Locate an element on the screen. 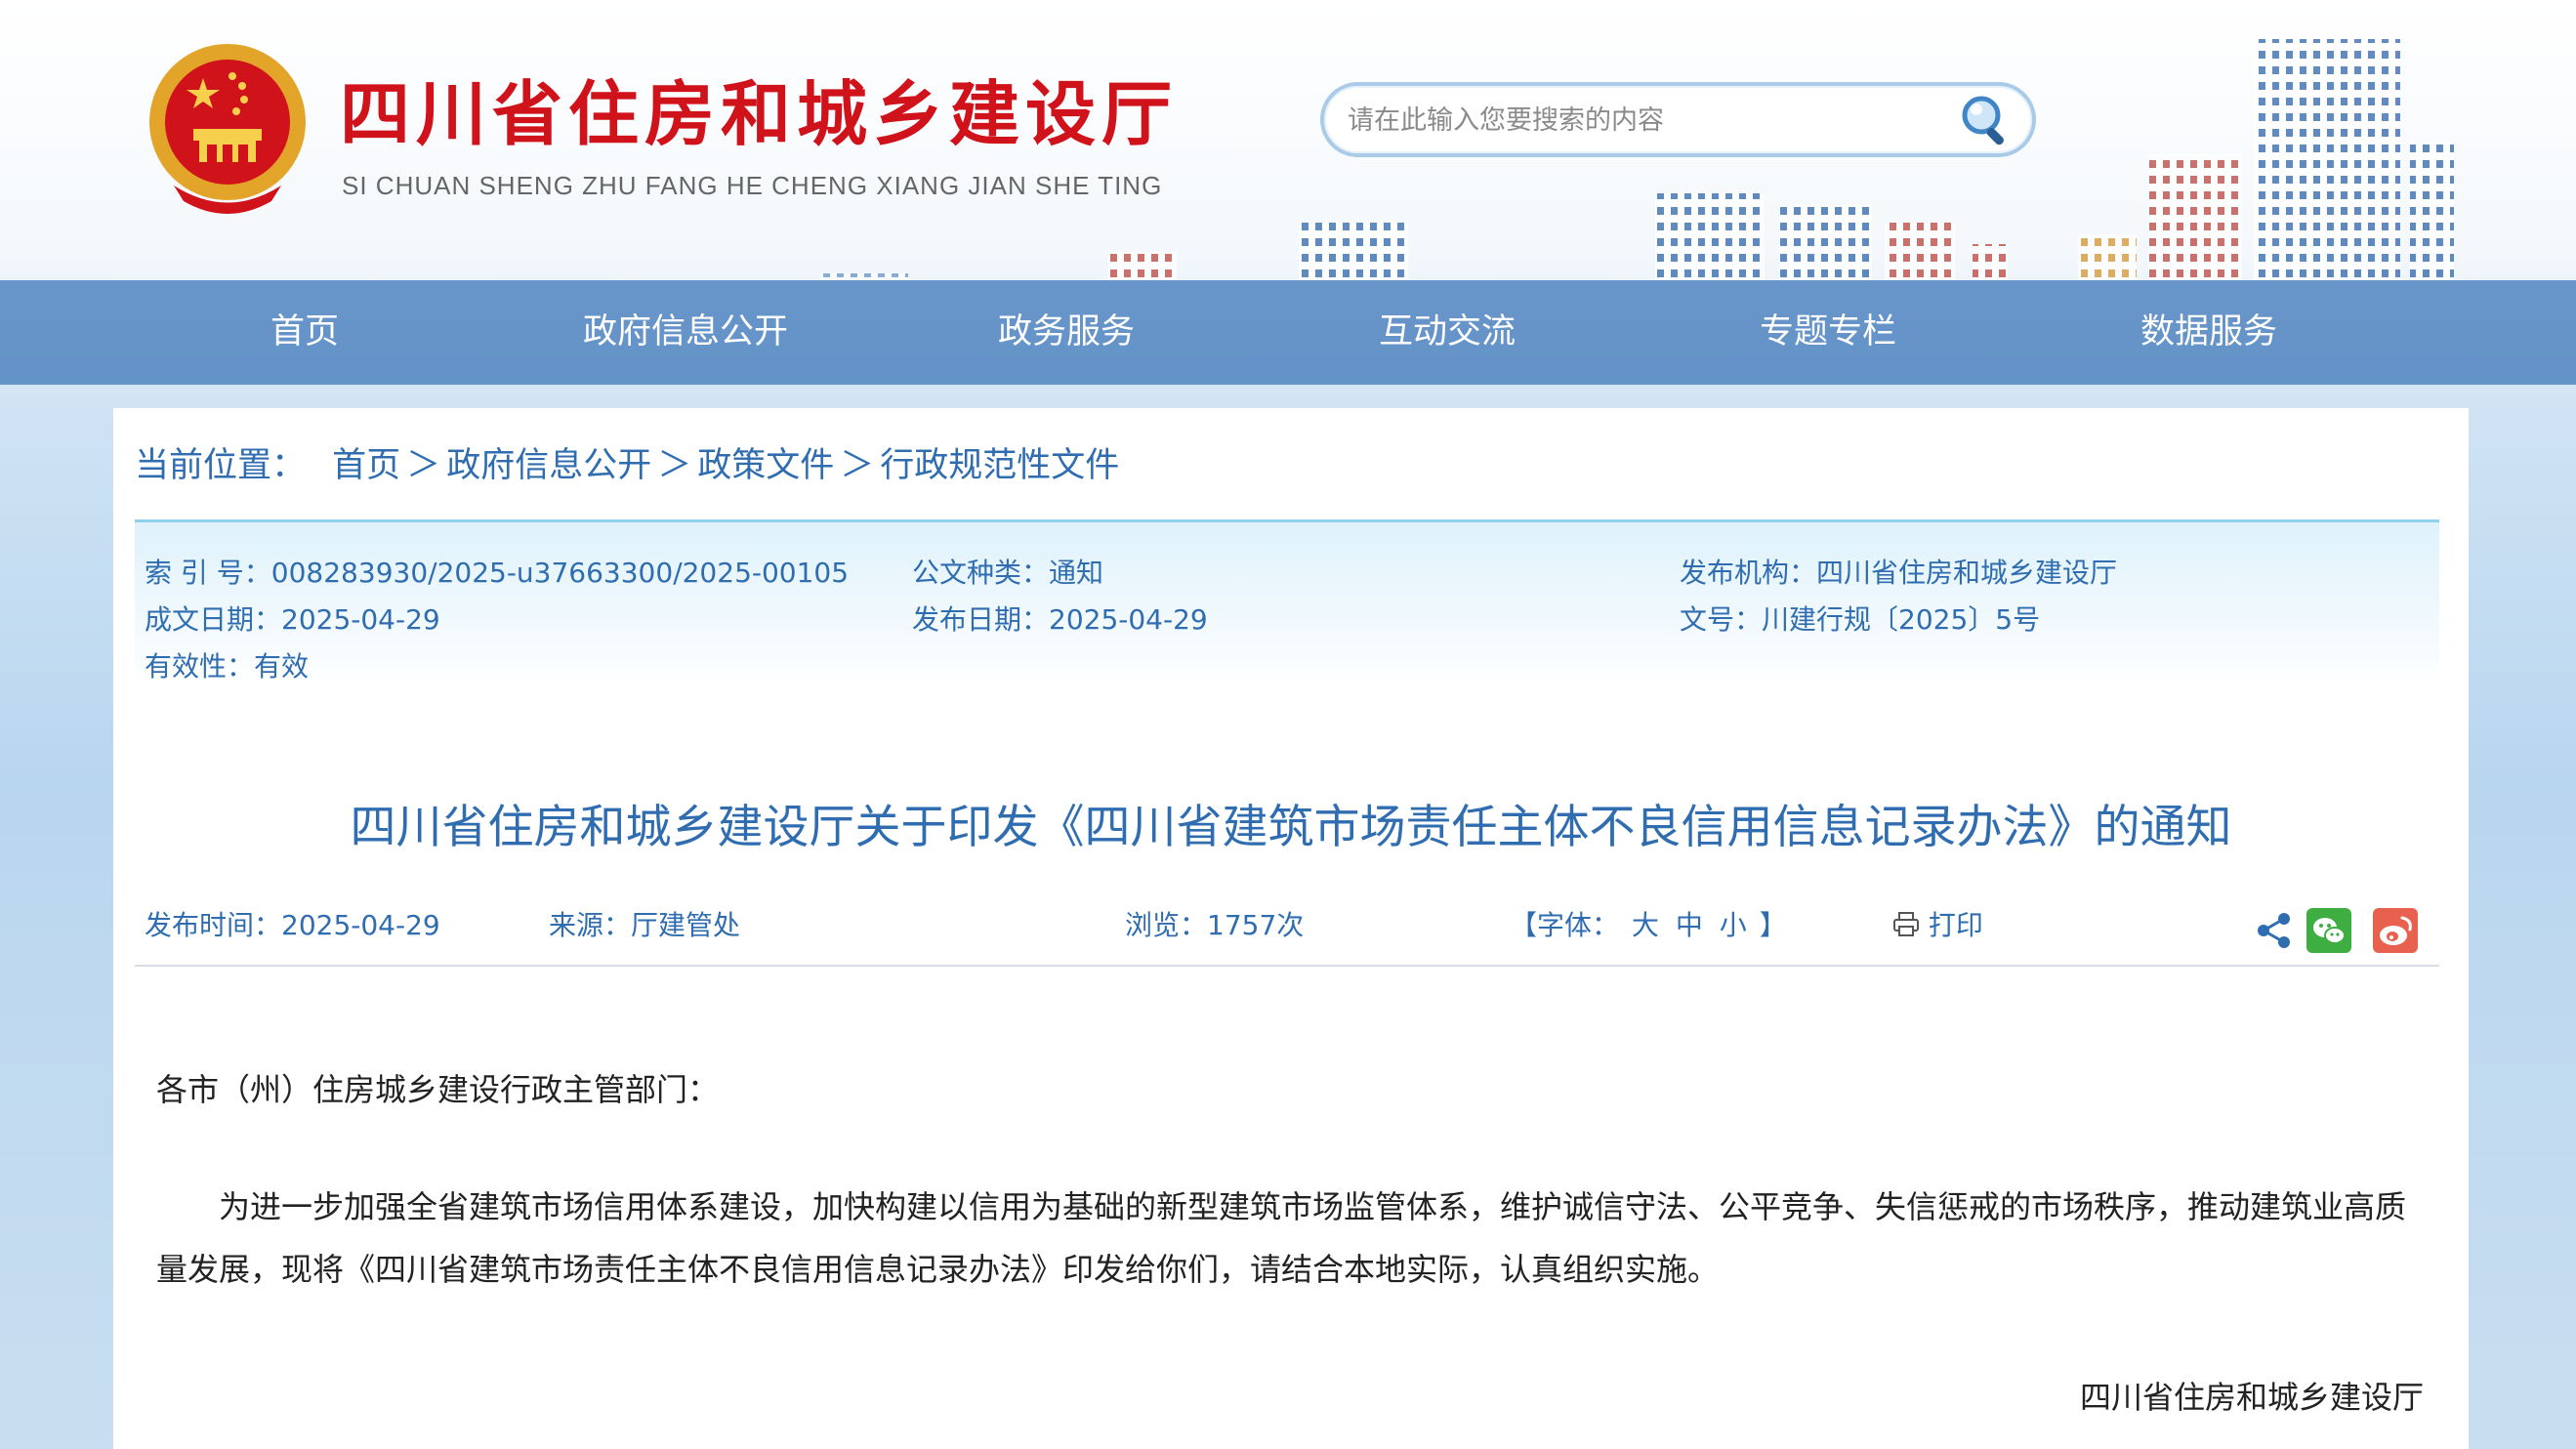  print-label: 打印 is located at coordinates (1955, 925).